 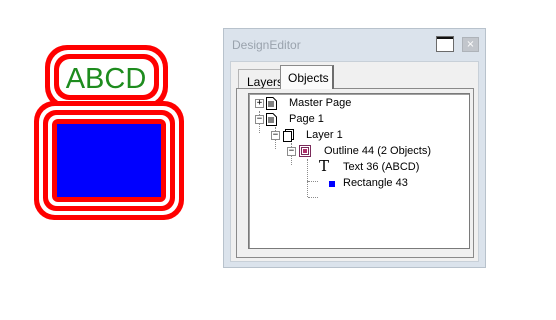 I want to click on outlined-text-group: ABCD, so click(x=106, y=77).